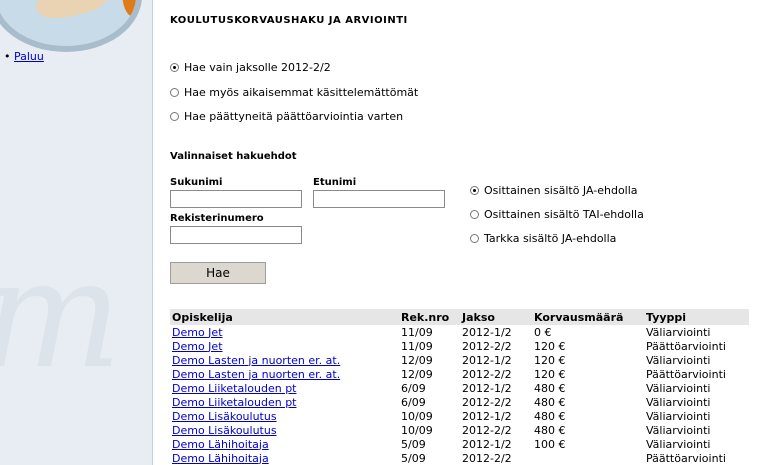 This screenshot has height=465, width=761. Describe the element at coordinates (379, 199) in the screenshot. I see `firstname-input` at that location.